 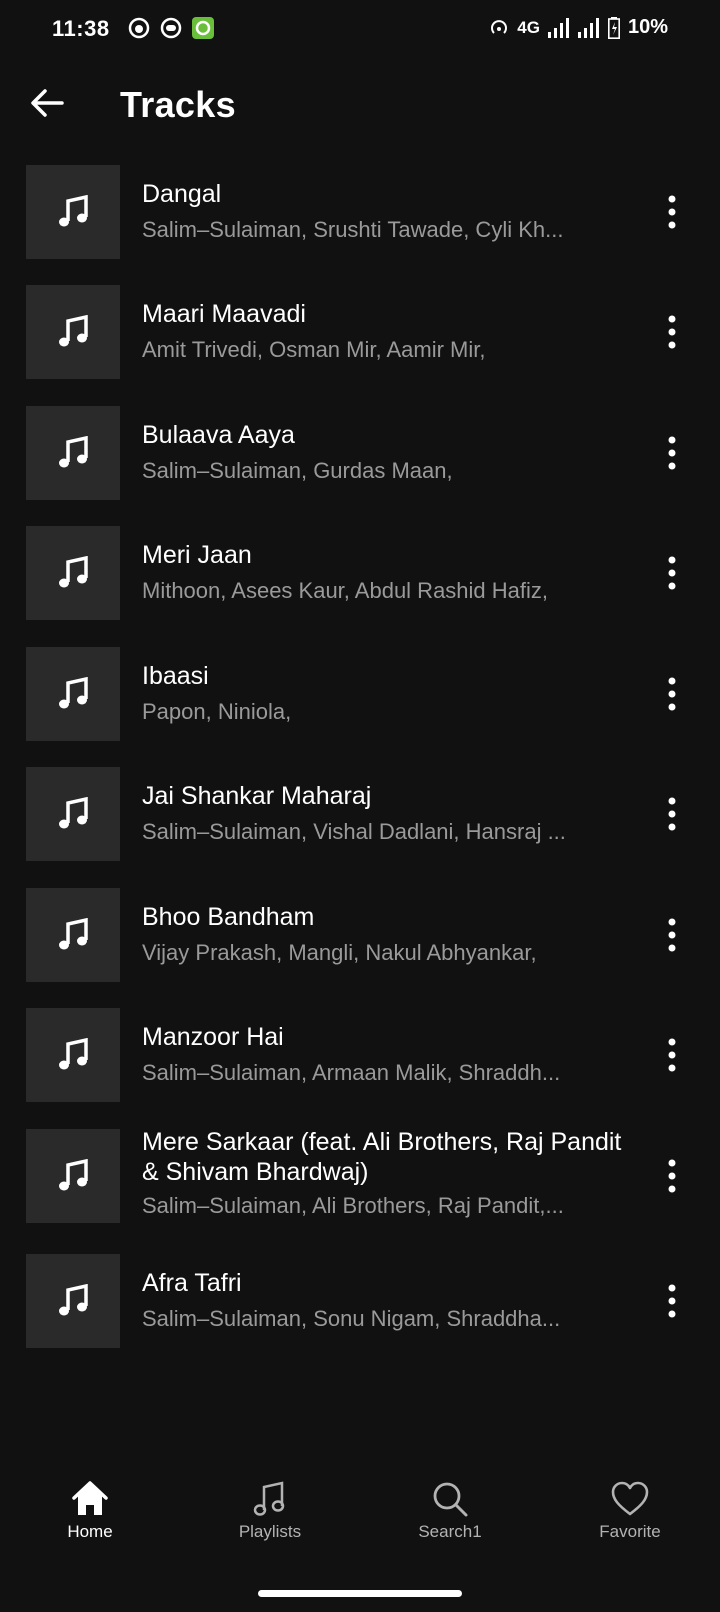 I want to click on back-arrow-icon, so click(x=47, y=103).